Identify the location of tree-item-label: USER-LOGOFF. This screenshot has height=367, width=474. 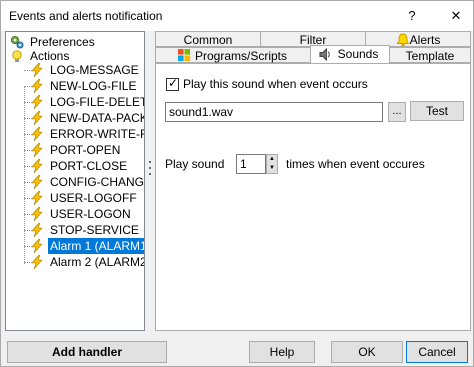
(93, 198).